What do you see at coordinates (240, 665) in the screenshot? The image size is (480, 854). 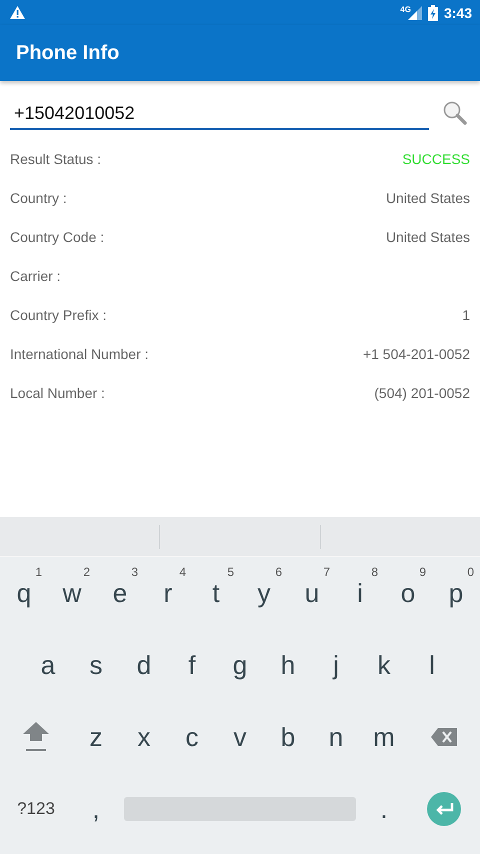 I see `key: g` at bounding box center [240, 665].